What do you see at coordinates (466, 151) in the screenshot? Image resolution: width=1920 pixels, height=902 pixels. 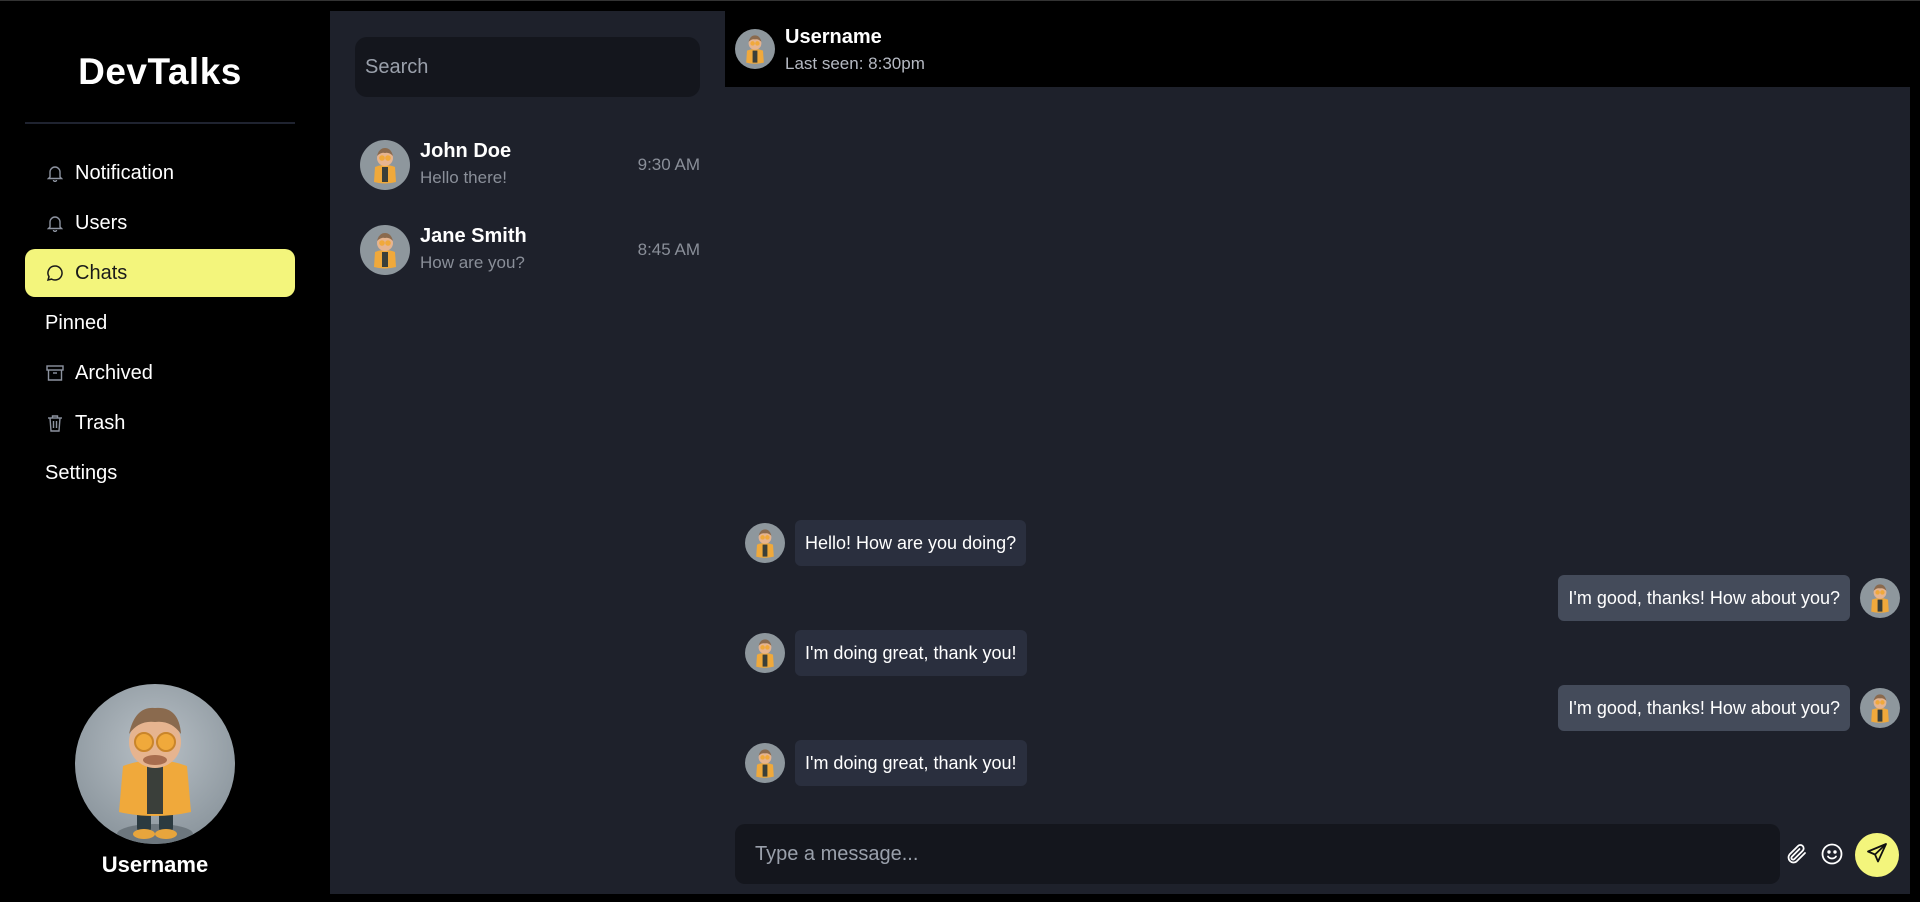 I see `conversation-name: John Doe` at bounding box center [466, 151].